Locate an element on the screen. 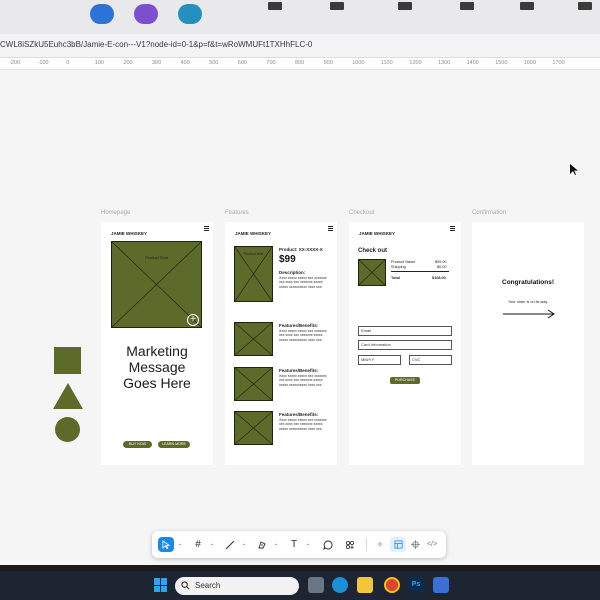  learn-more-button: LEARN MORE is located at coordinates (174, 444).